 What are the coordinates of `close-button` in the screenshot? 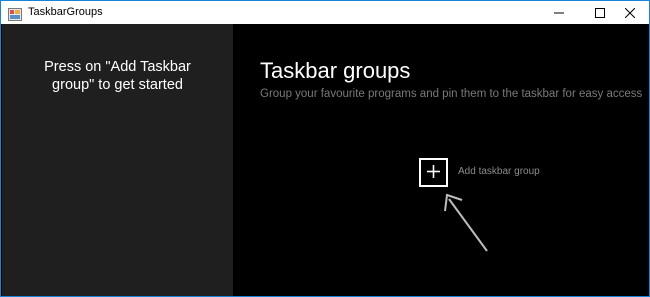 It's located at (630, 12).